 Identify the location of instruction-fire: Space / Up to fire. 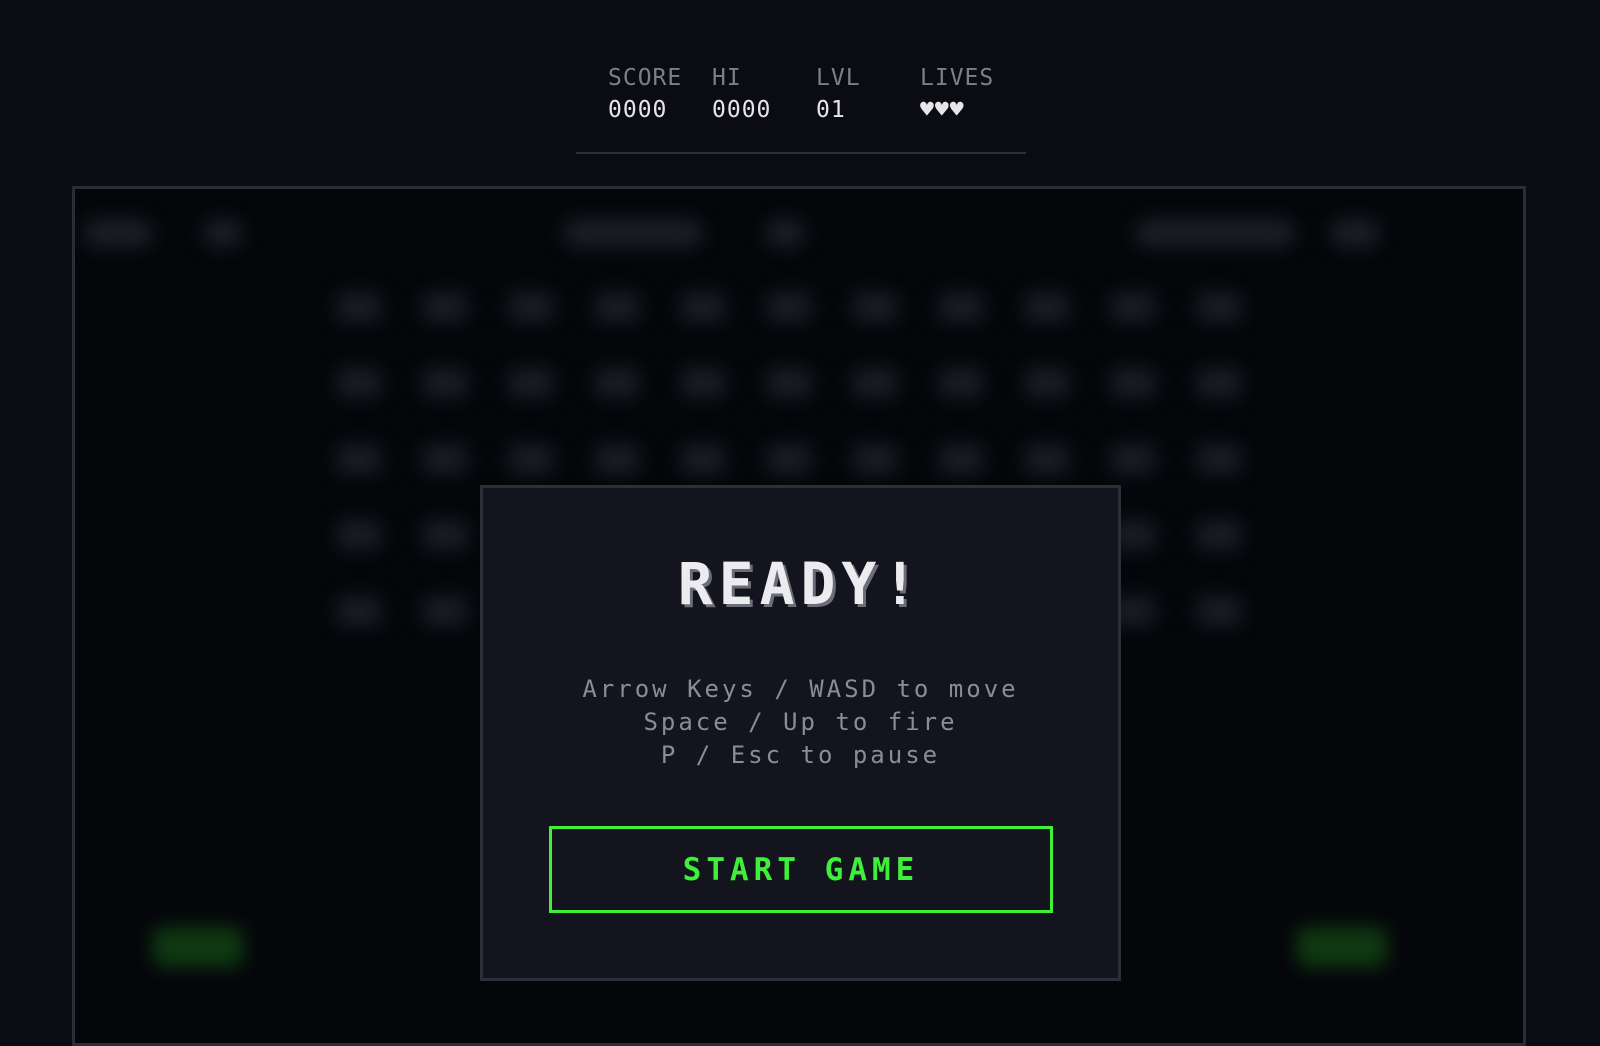
(800, 722).